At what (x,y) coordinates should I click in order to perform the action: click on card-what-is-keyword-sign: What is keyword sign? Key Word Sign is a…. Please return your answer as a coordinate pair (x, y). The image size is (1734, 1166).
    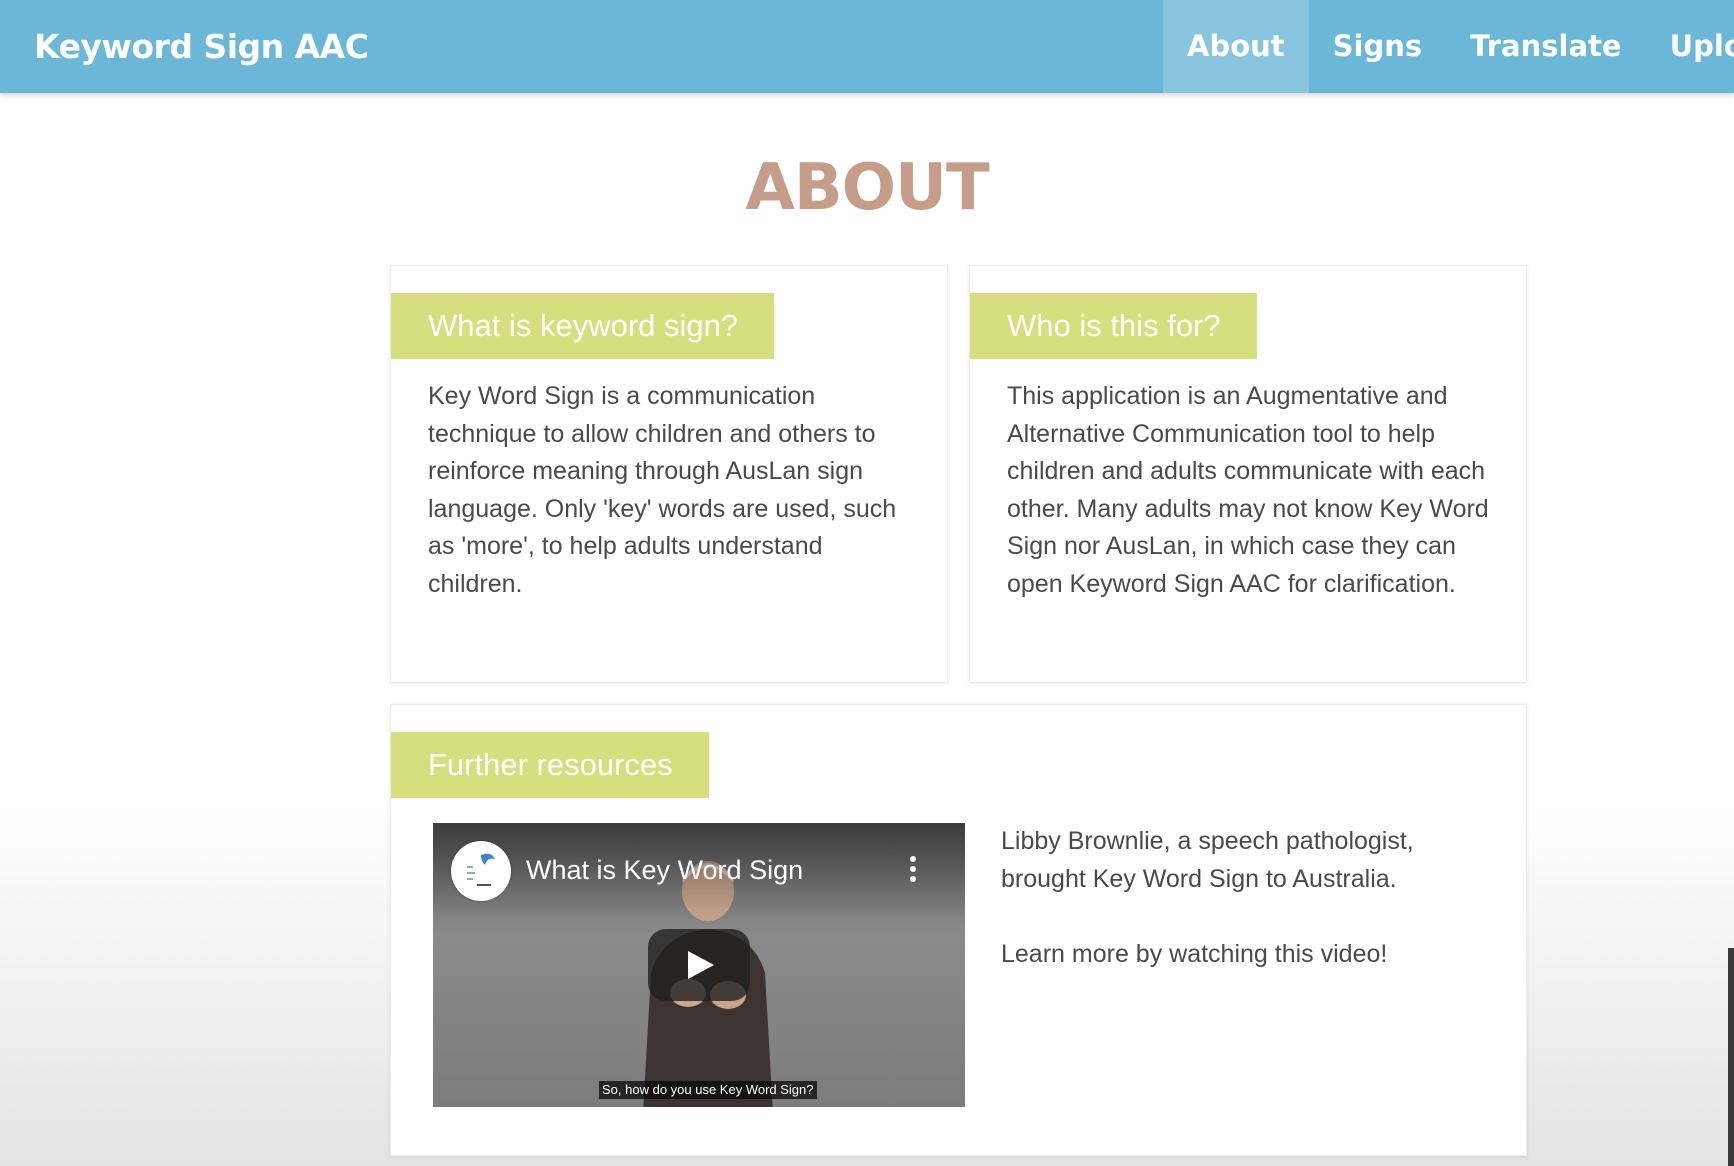
    Looking at the image, I should click on (669, 474).